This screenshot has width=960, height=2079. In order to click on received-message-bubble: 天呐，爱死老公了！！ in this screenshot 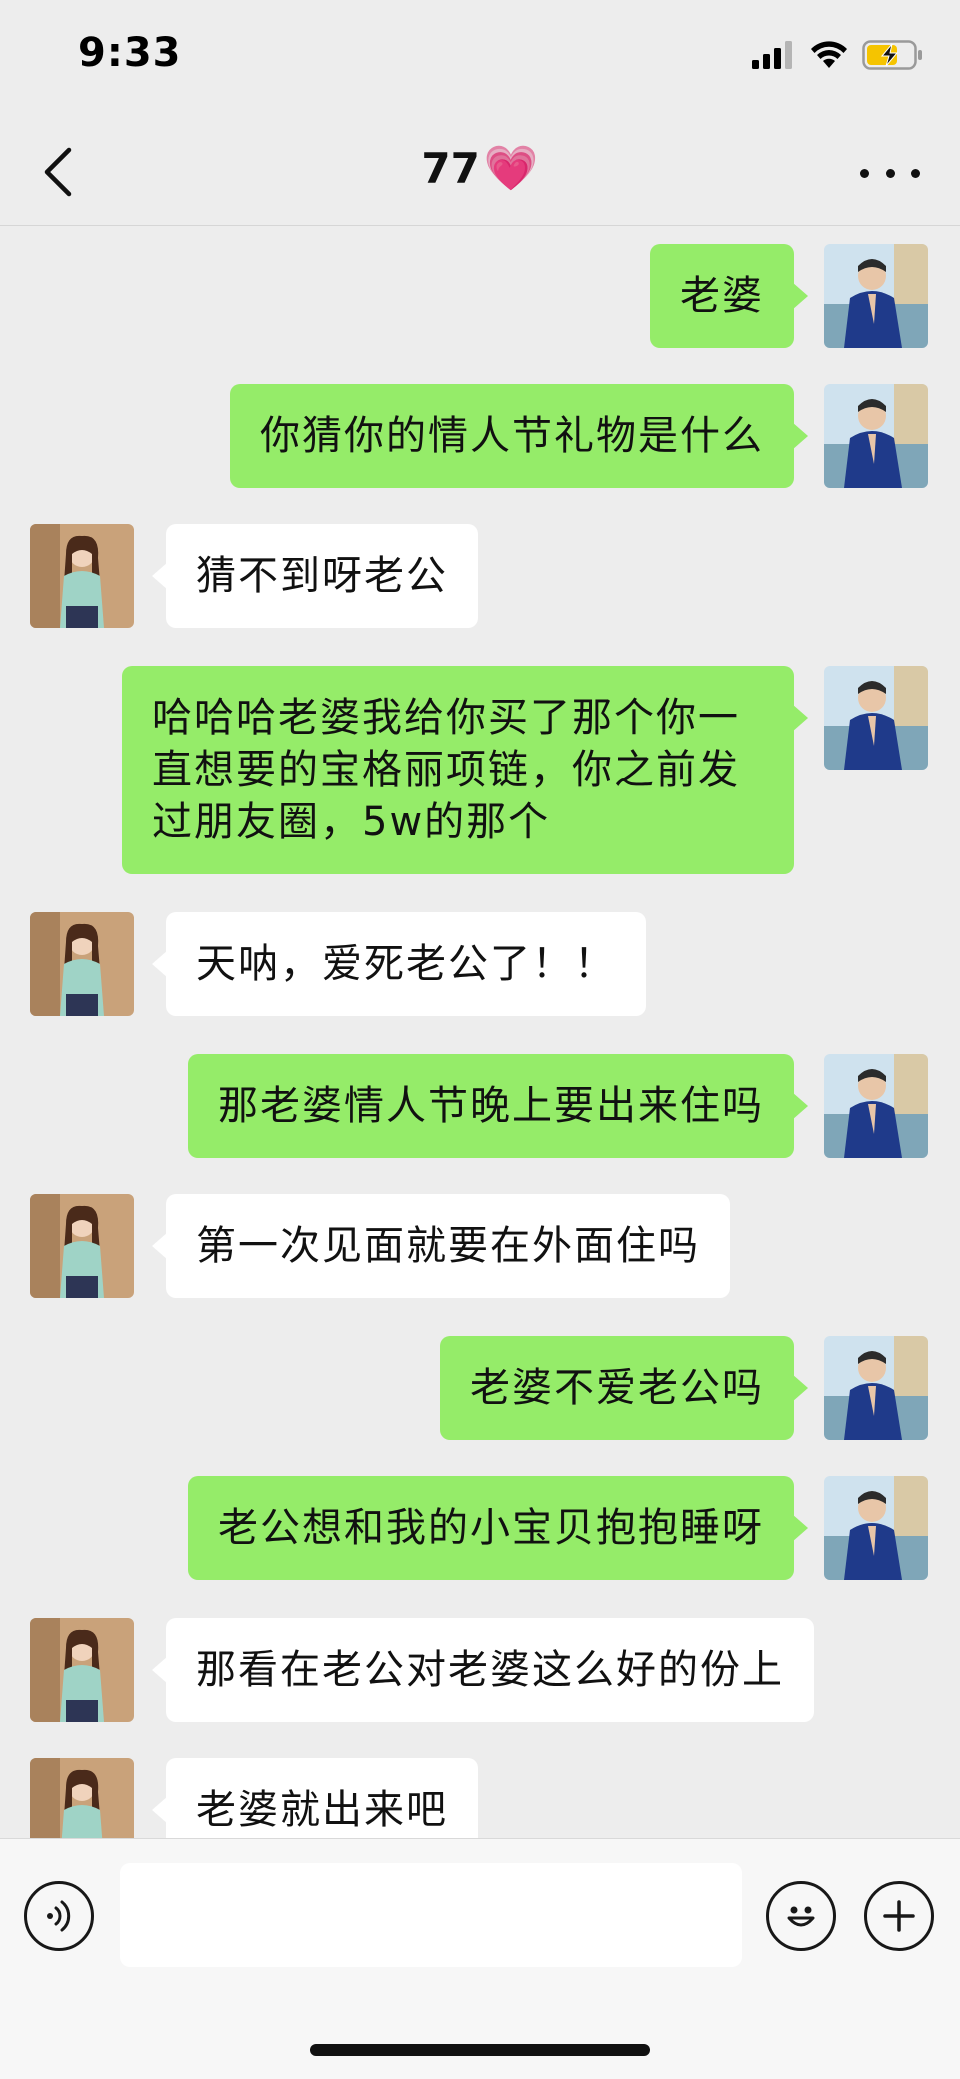, I will do `click(399, 964)`.